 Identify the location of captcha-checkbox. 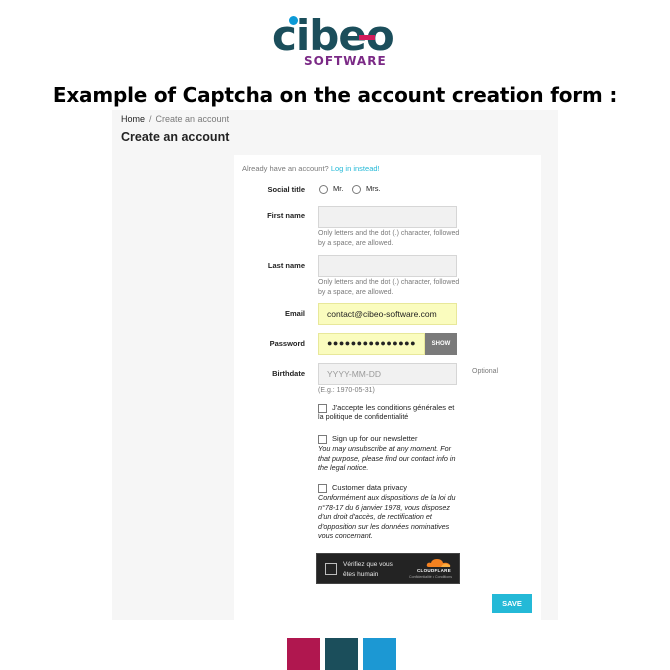
(331, 569).